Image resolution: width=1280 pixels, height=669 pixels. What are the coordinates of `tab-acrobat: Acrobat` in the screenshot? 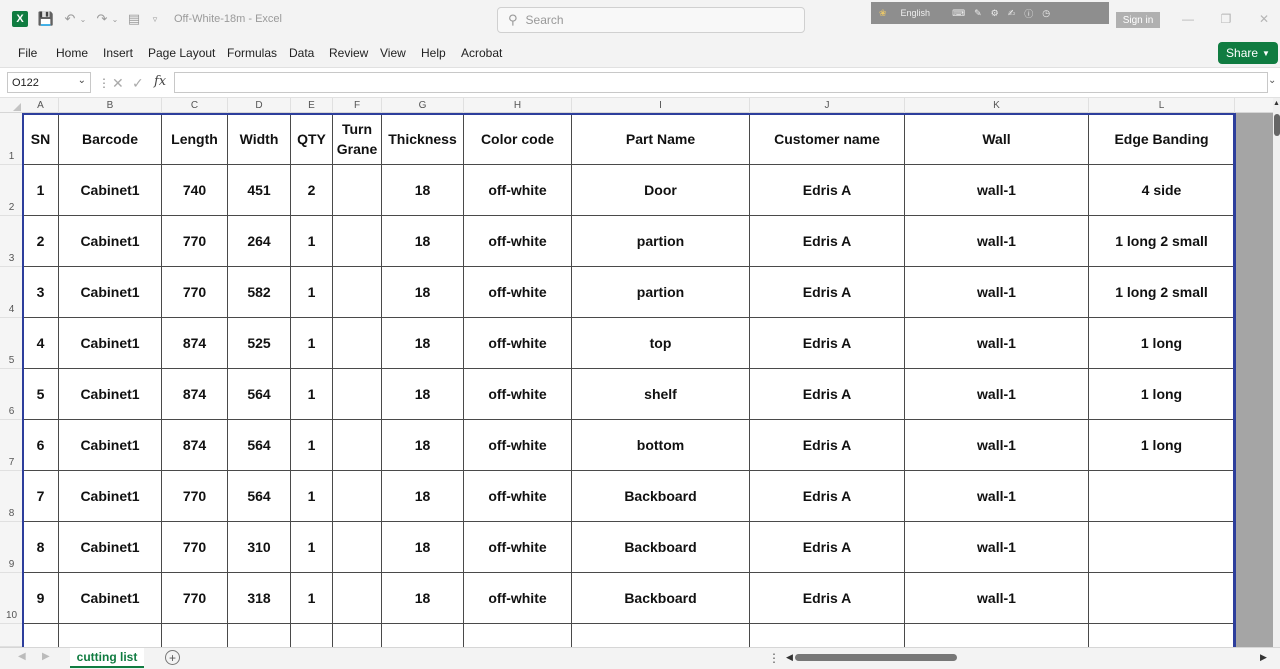 It's located at (481, 53).